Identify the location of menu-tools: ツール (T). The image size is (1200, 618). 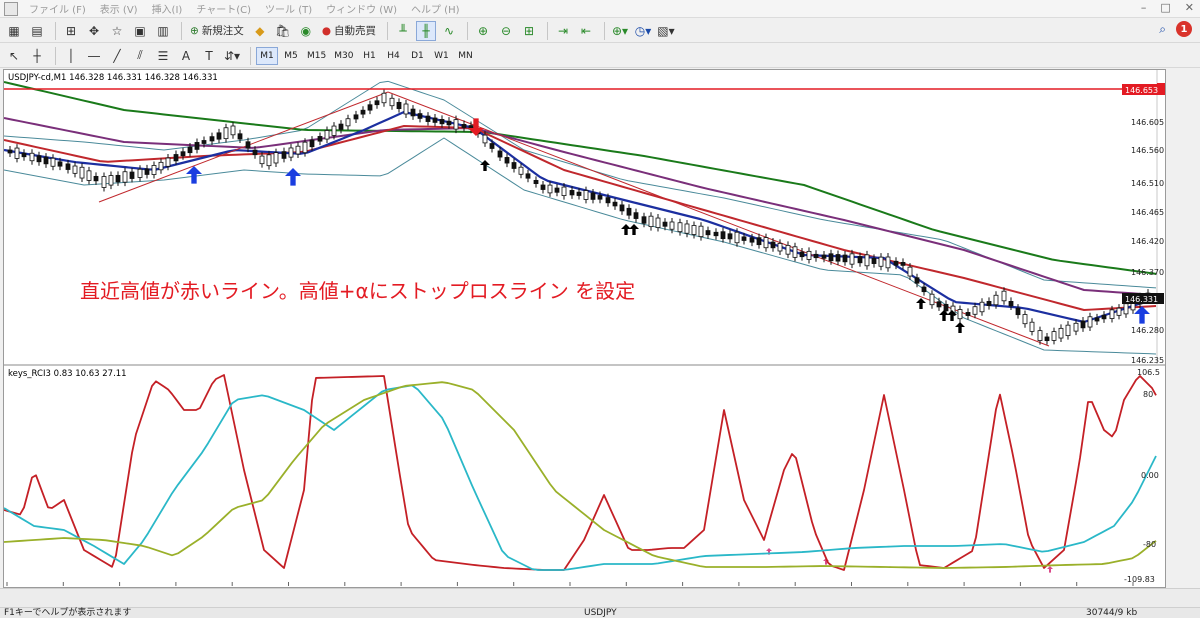
(288, 8).